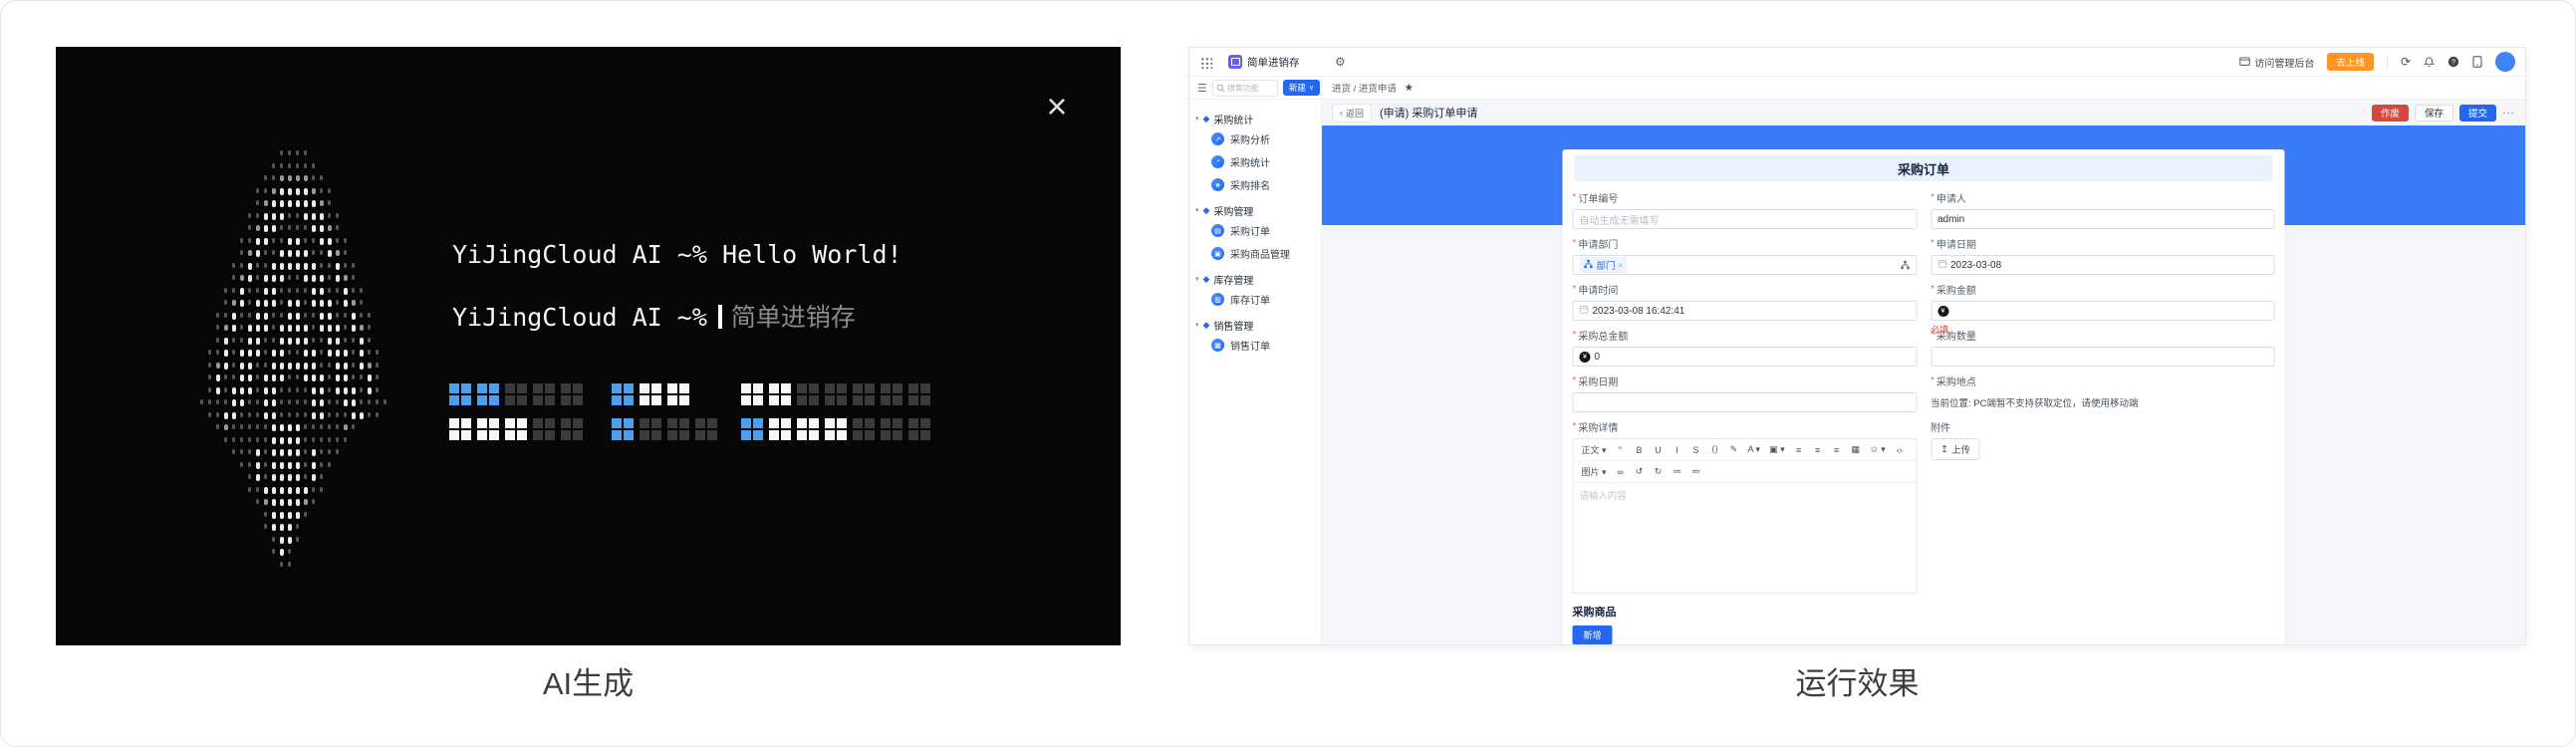 This screenshot has width=2576, height=747. I want to click on editor-tool-button: ↻, so click(1659, 471).